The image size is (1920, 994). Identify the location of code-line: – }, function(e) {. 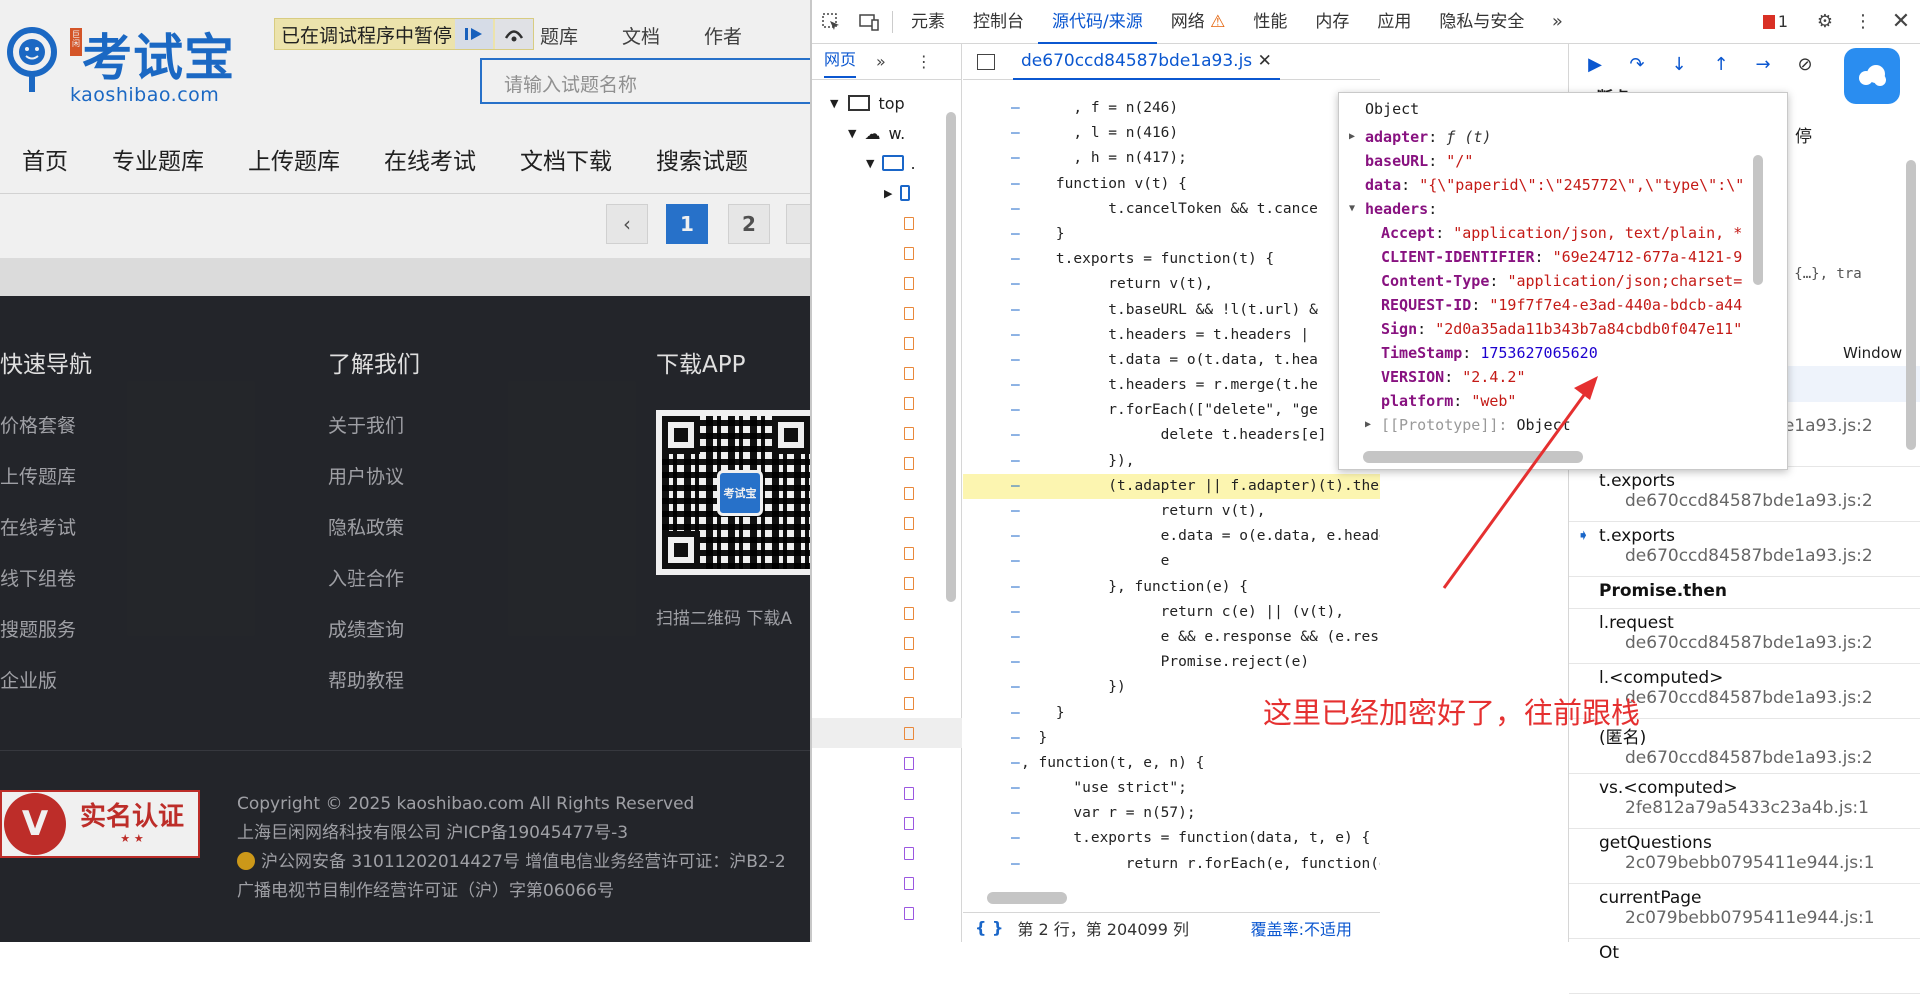
(1171, 587).